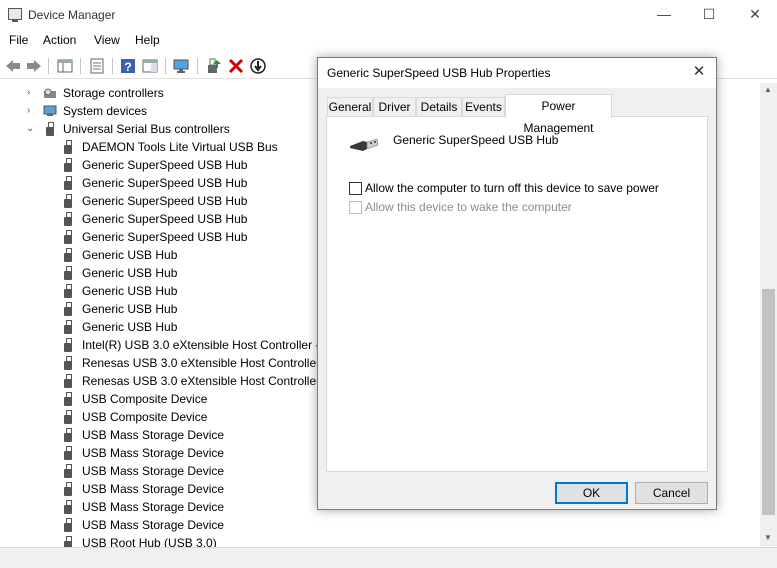 The height and width of the screenshot is (568, 777). Describe the element at coordinates (755, 14) in the screenshot. I see `close-button: ✕` at that location.